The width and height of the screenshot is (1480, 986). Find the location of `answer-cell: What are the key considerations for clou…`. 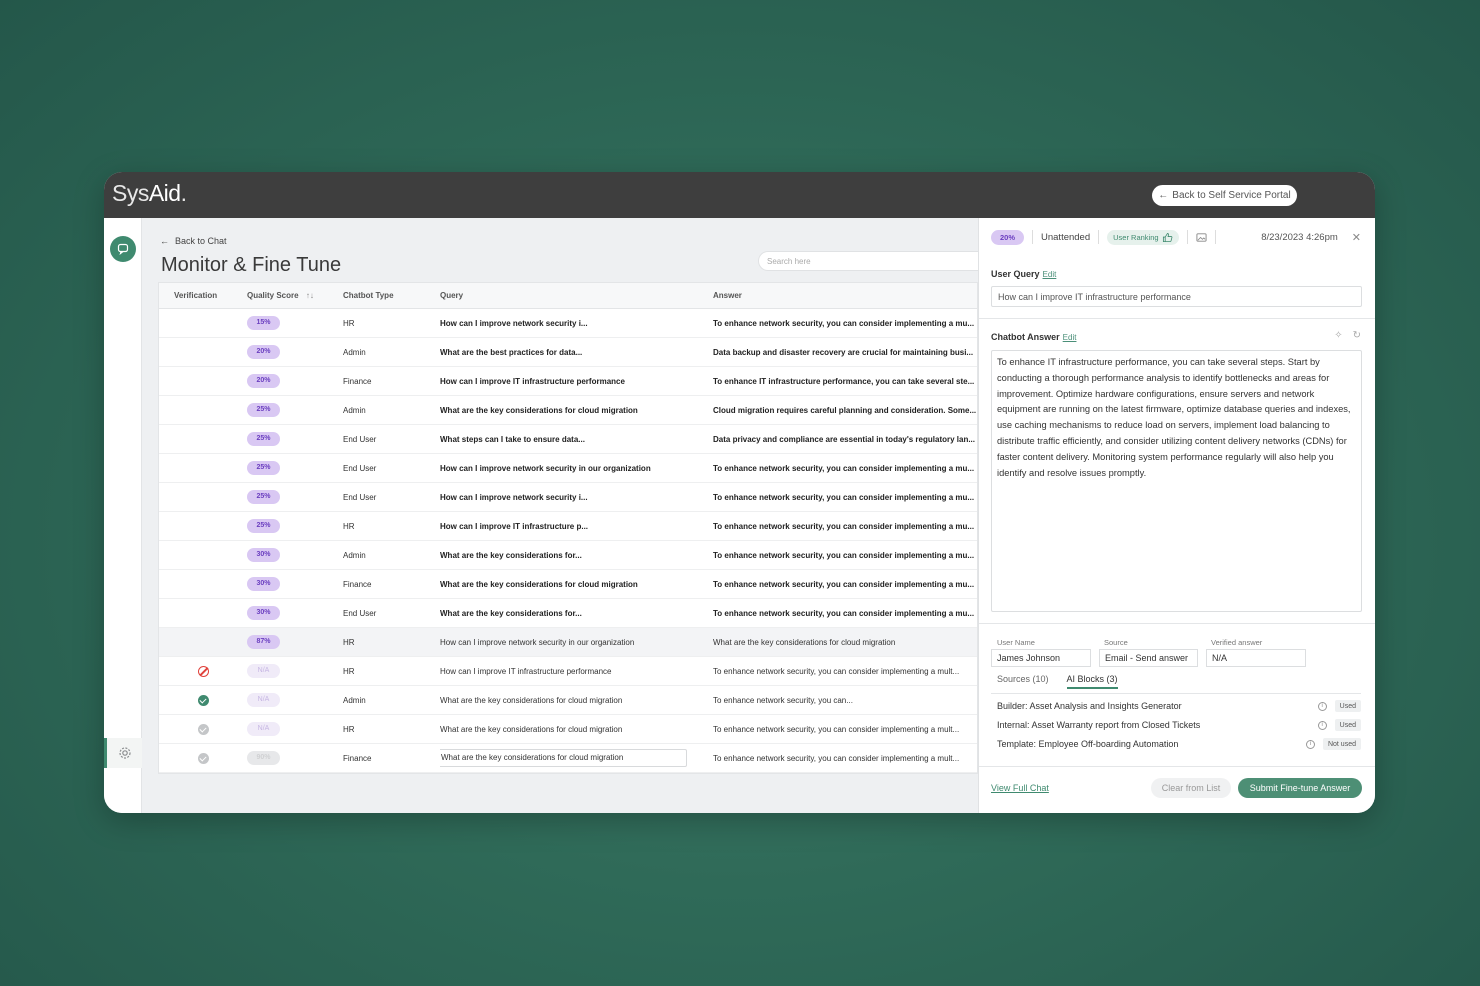

answer-cell: What are the key considerations for clou… is located at coordinates (804, 642).